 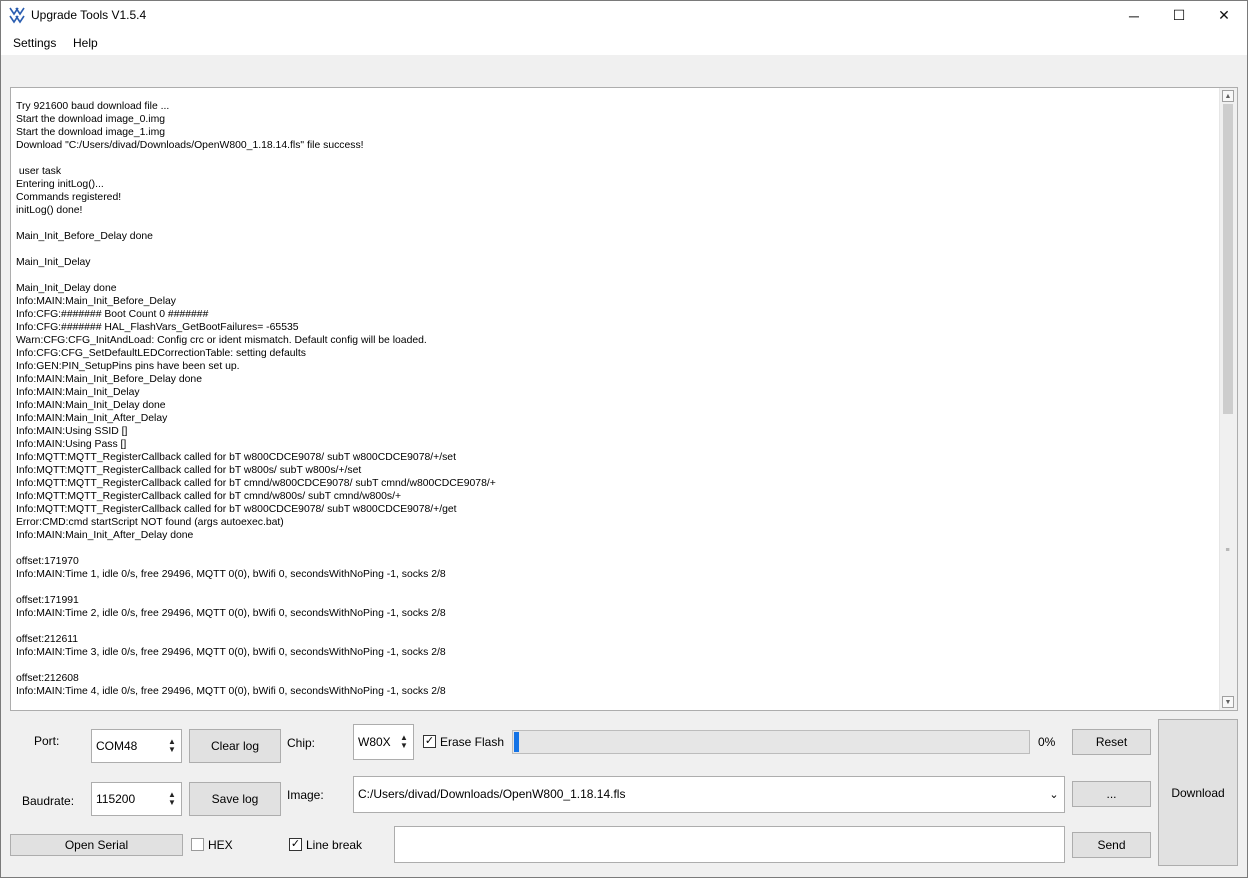 What do you see at coordinates (729, 844) in the screenshot?
I see `send-input` at bounding box center [729, 844].